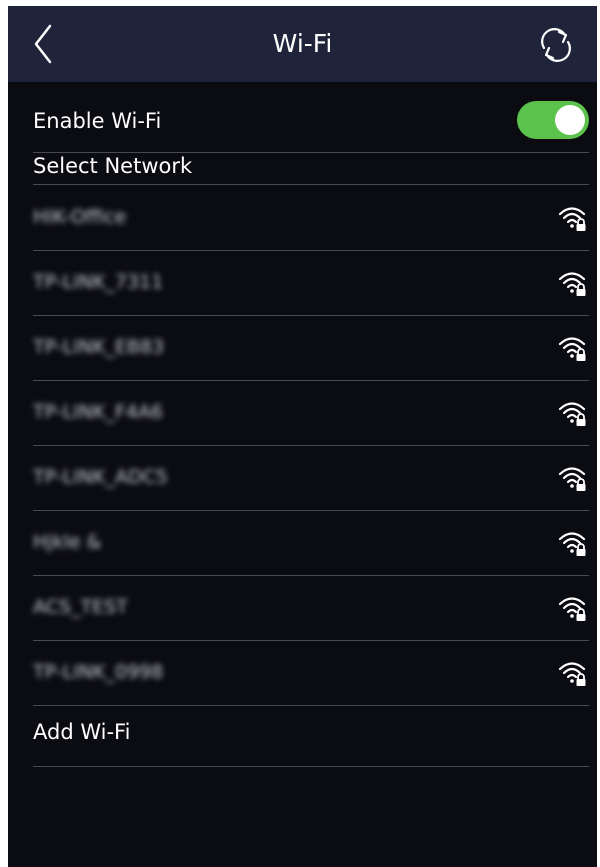 This screenshot has width=600, height=867. What do you see at coordinates (311, 673) in the screenshot?
I see `network-item: TP-LINK_0998` at bounding box center [311, 673].